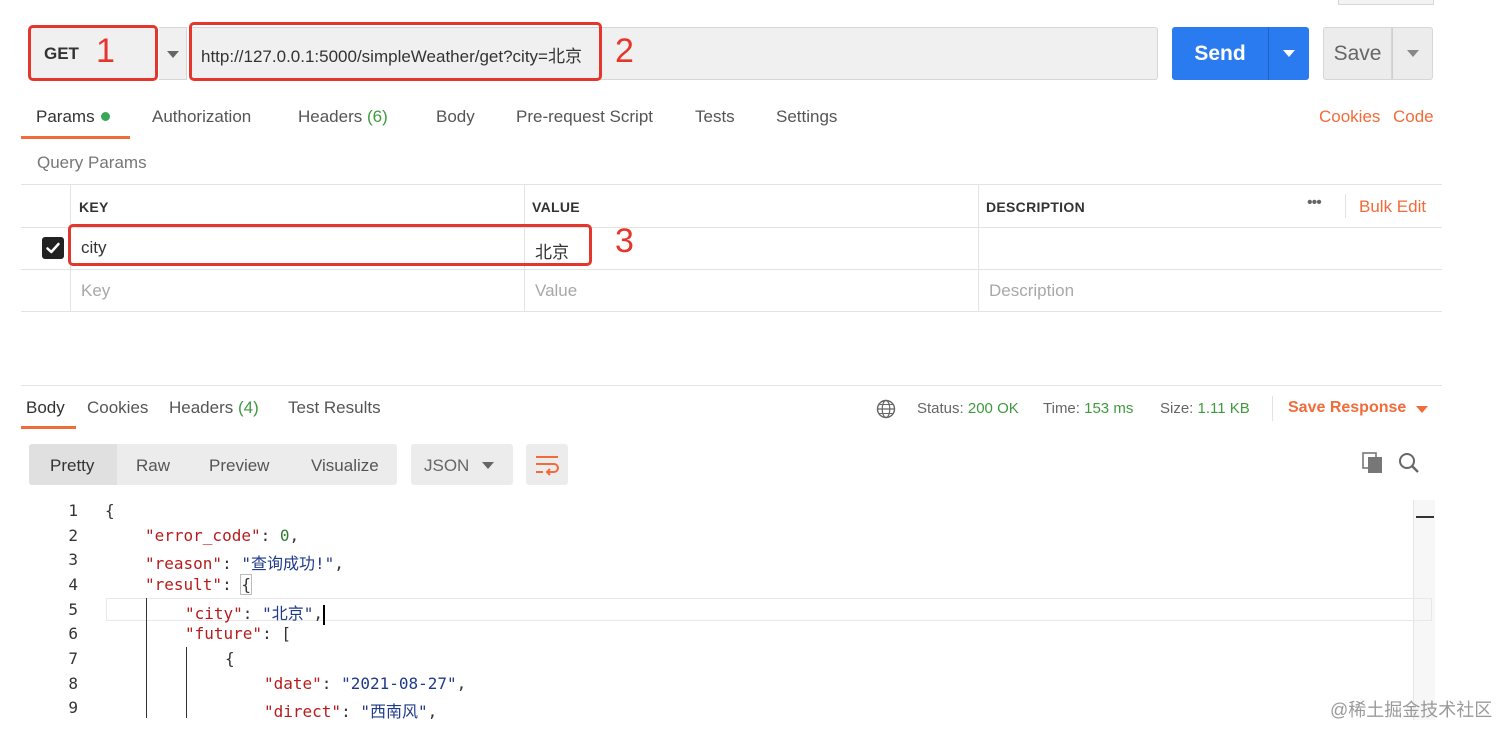 The image size is (1512, 739). What do you see at coordinates (75, 137) in the screenshot?
I see `tab-active-indicator` at bounding box center [75, 137].